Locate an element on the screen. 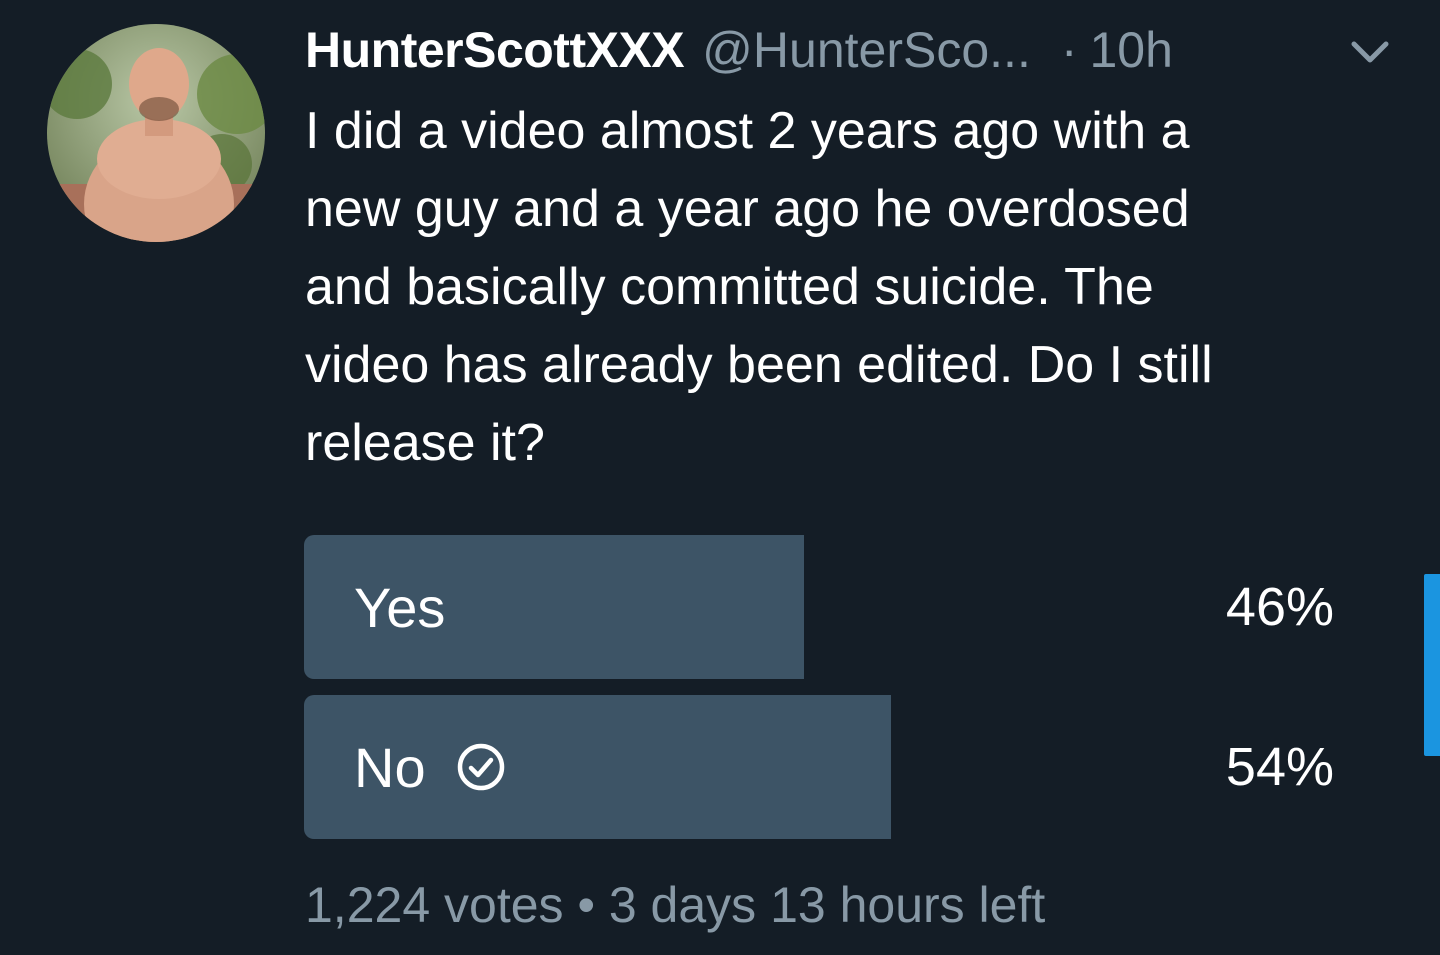  poll-option-percent: 54% is located at coordinates (1279, 767).